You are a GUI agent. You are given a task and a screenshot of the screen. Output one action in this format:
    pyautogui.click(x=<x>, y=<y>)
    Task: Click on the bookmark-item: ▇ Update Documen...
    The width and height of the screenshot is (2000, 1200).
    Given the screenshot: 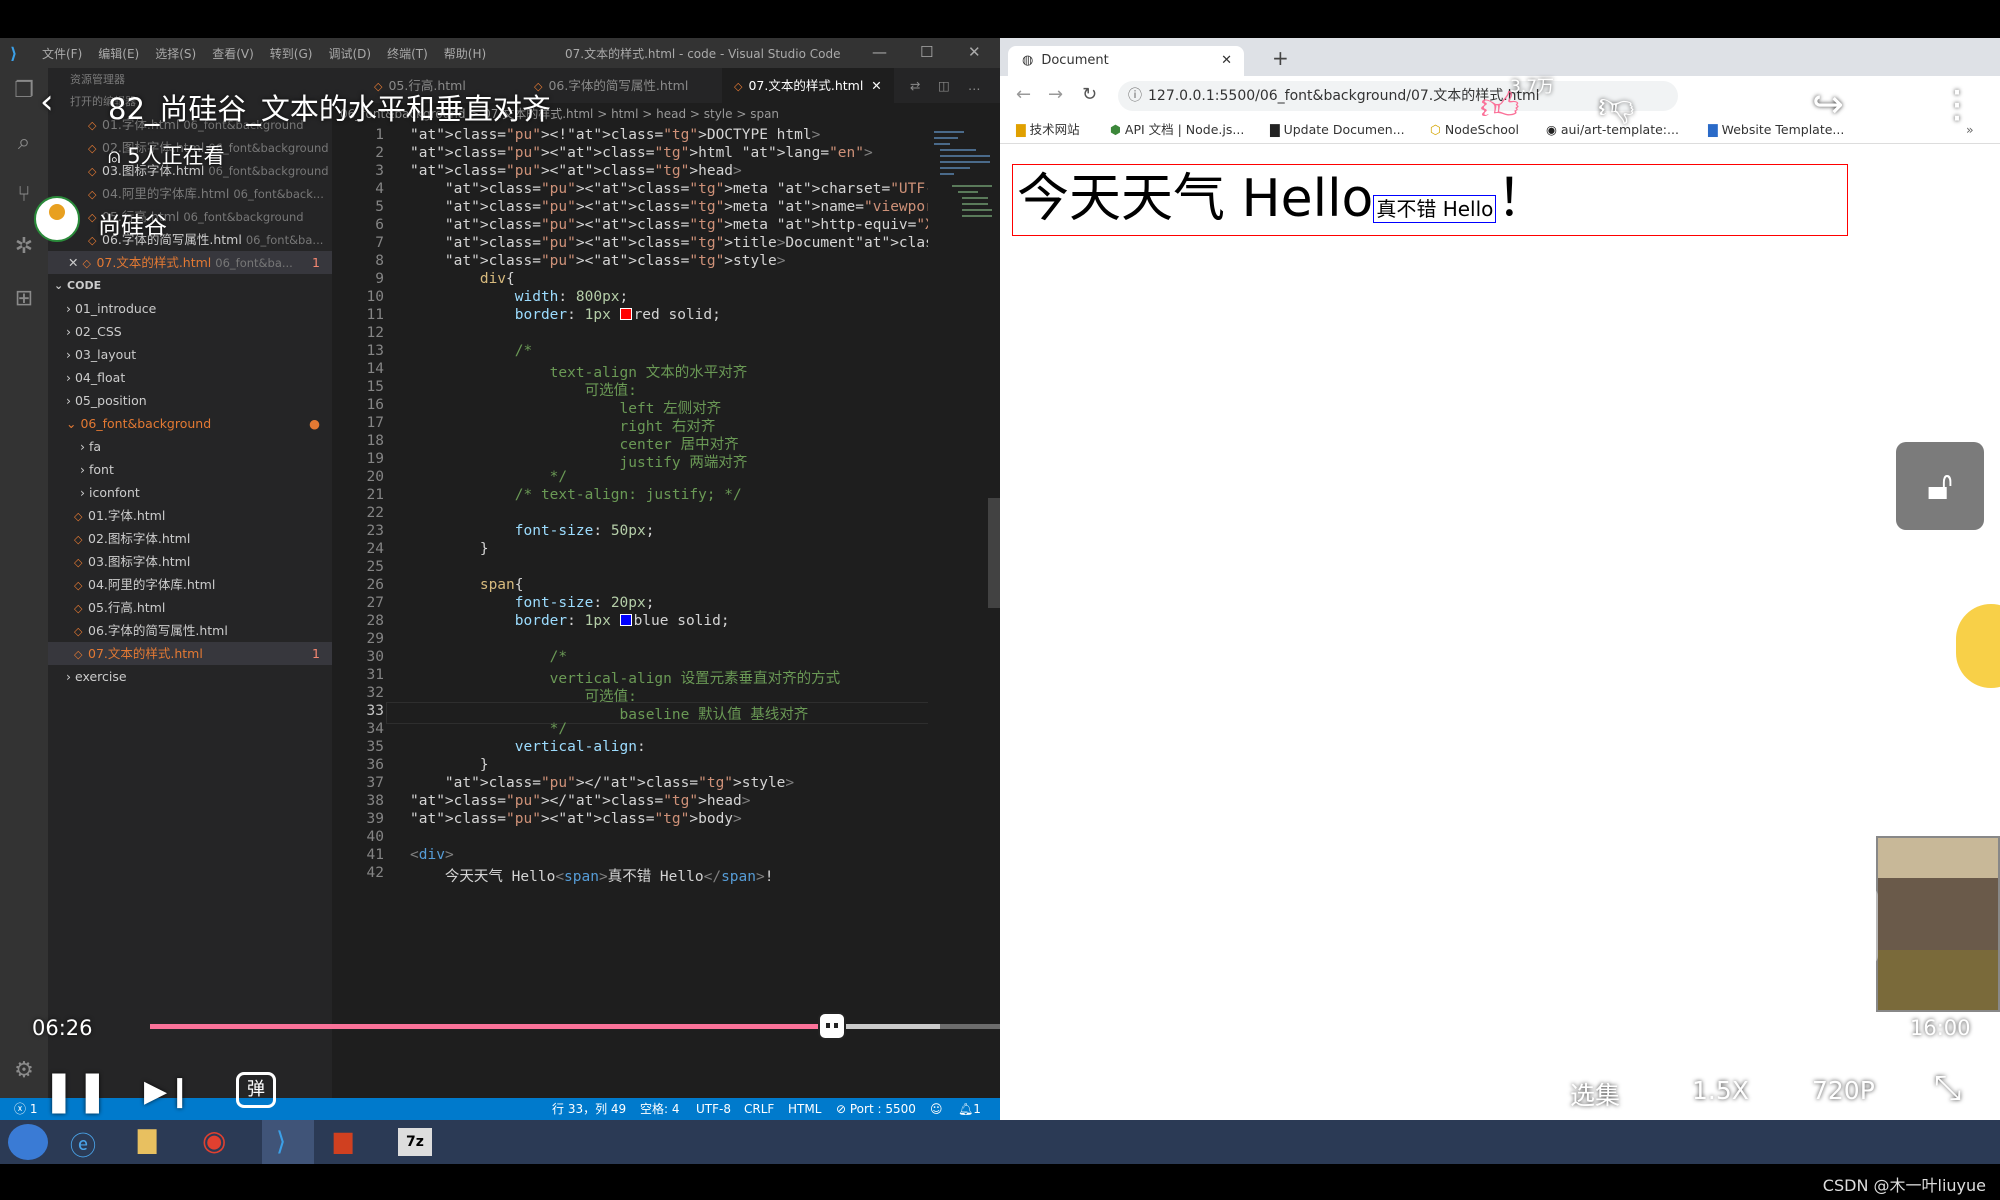 What is the action you would take?
    pyautogui.click(x=1337, y=130)
    